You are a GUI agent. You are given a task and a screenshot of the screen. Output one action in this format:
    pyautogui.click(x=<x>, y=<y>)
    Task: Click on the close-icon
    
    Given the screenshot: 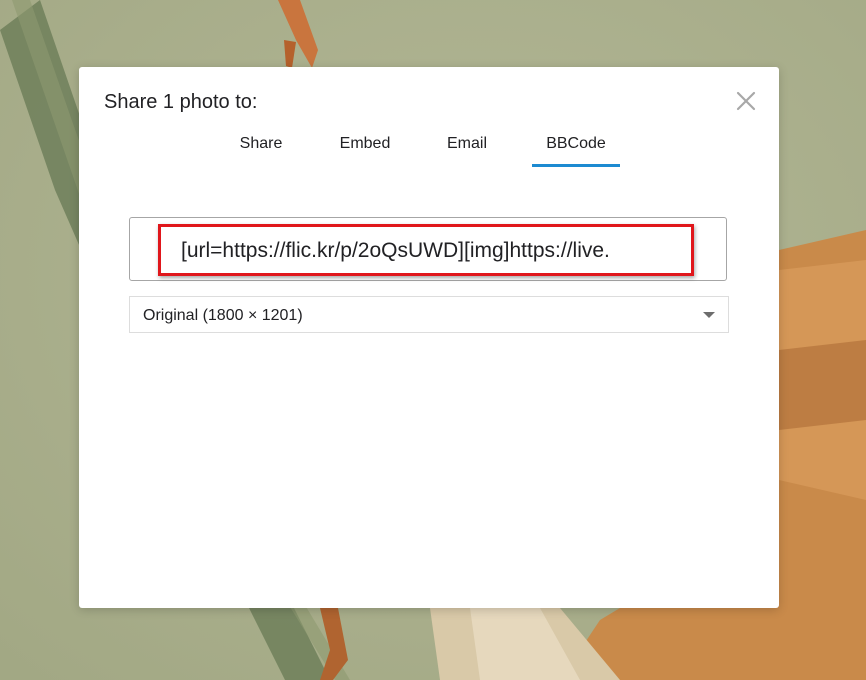 What is the action you would take?
    pyautogui.click(x=746, y=101)
    